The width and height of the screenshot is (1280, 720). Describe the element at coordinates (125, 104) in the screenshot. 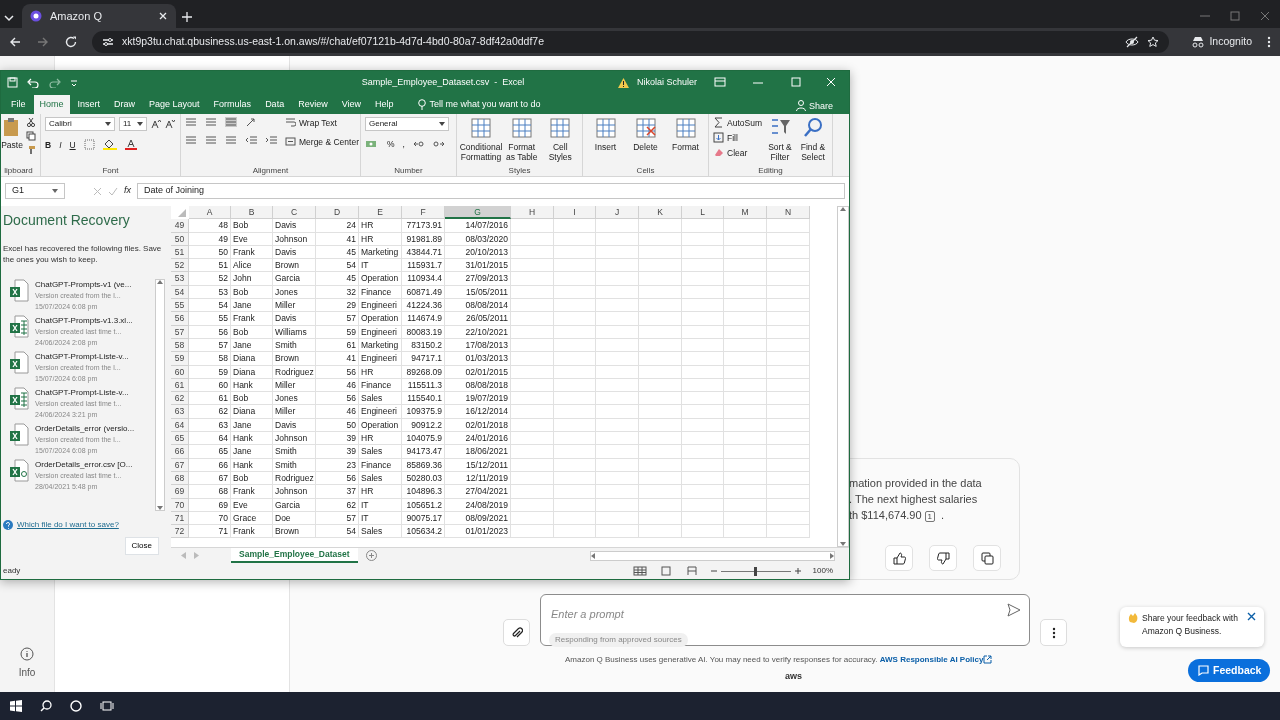

I see `ribbon-tab: Draw` at that location.